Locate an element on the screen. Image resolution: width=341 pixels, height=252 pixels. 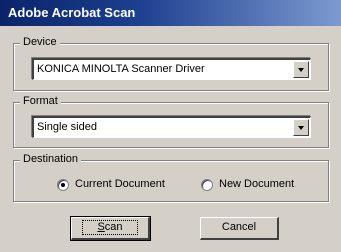
format-legend: Format is located at coordinates (40, 101).